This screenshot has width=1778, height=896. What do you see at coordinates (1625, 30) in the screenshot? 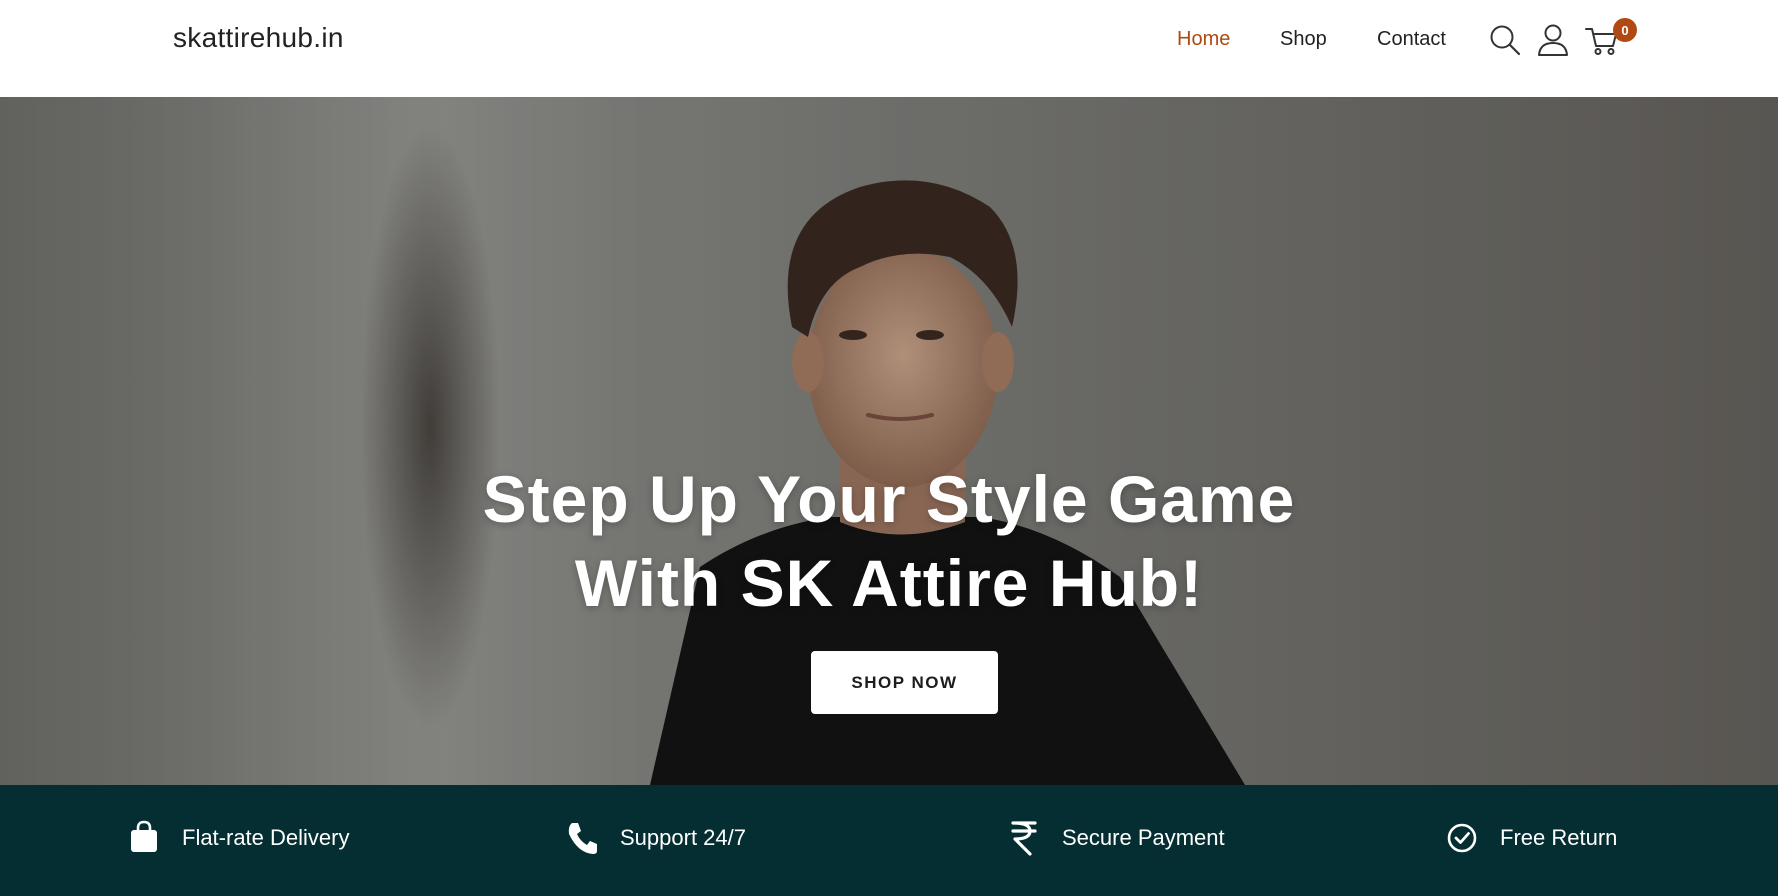
I see `cart-count-badge: 0` at bounding box center [1625, 30].